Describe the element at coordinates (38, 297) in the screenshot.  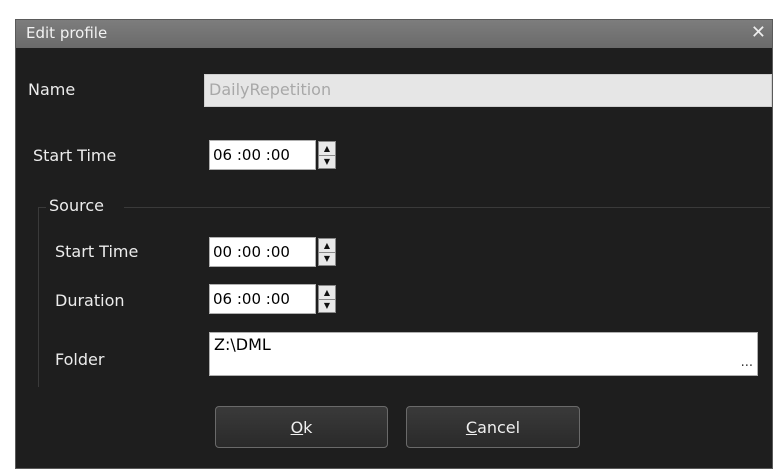
I see `group-border-left` at that location.